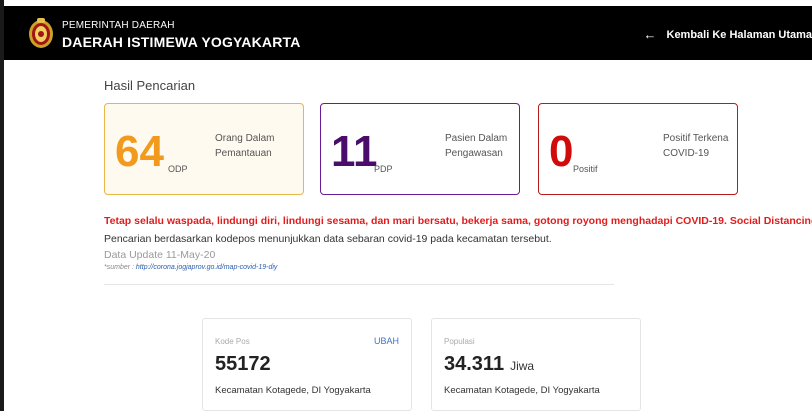 Image resolution: width=812 pixels, height=411 pixels. What do you see at coordinates (474, 364) in the screenshot?
I see `population-value: 34.311` at bounding box center [474, 364].